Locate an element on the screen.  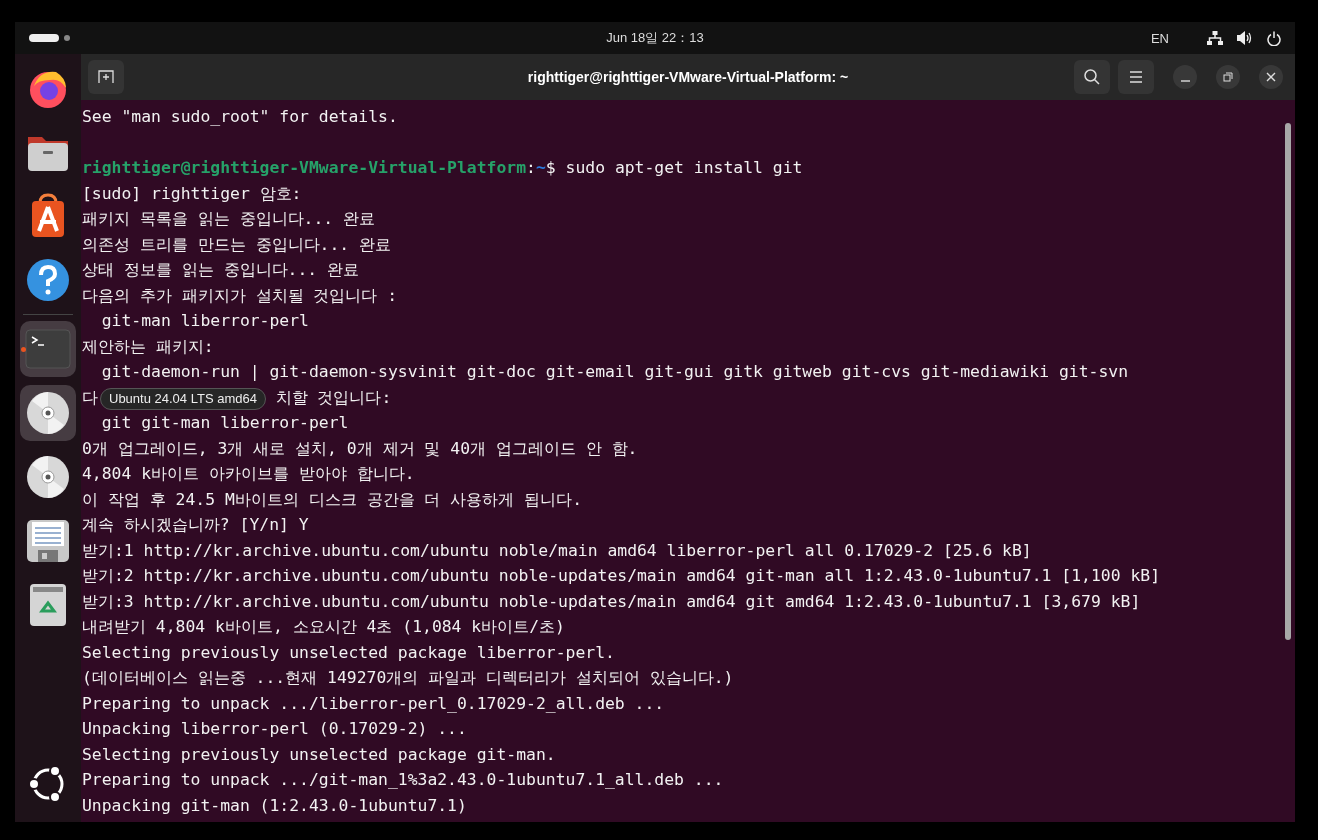
terminal-line: git-man liberror-perl is located at coordinates (205, 321).